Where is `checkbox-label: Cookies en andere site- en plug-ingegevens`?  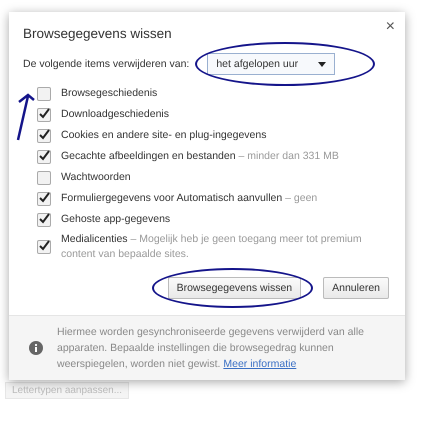
checkbox-label: Cookies en andere site- en plug-ingegevens is located at coordinates (163, 135).